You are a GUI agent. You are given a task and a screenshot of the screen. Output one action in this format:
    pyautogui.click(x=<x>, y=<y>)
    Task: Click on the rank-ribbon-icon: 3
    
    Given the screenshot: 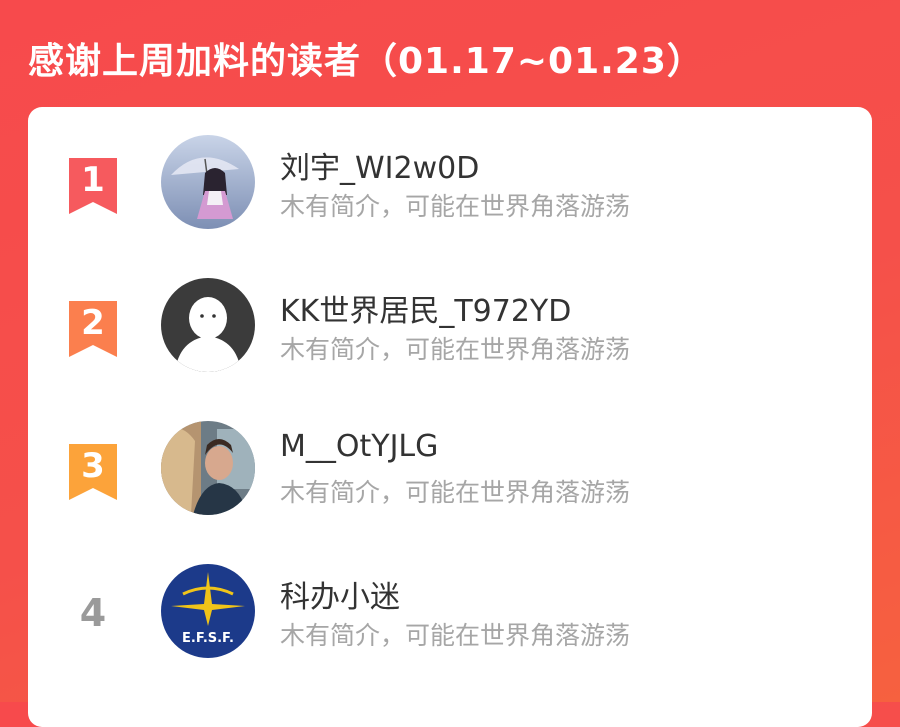 What is the action you would take?
    pyautogui.click(x=93, y=472)
    